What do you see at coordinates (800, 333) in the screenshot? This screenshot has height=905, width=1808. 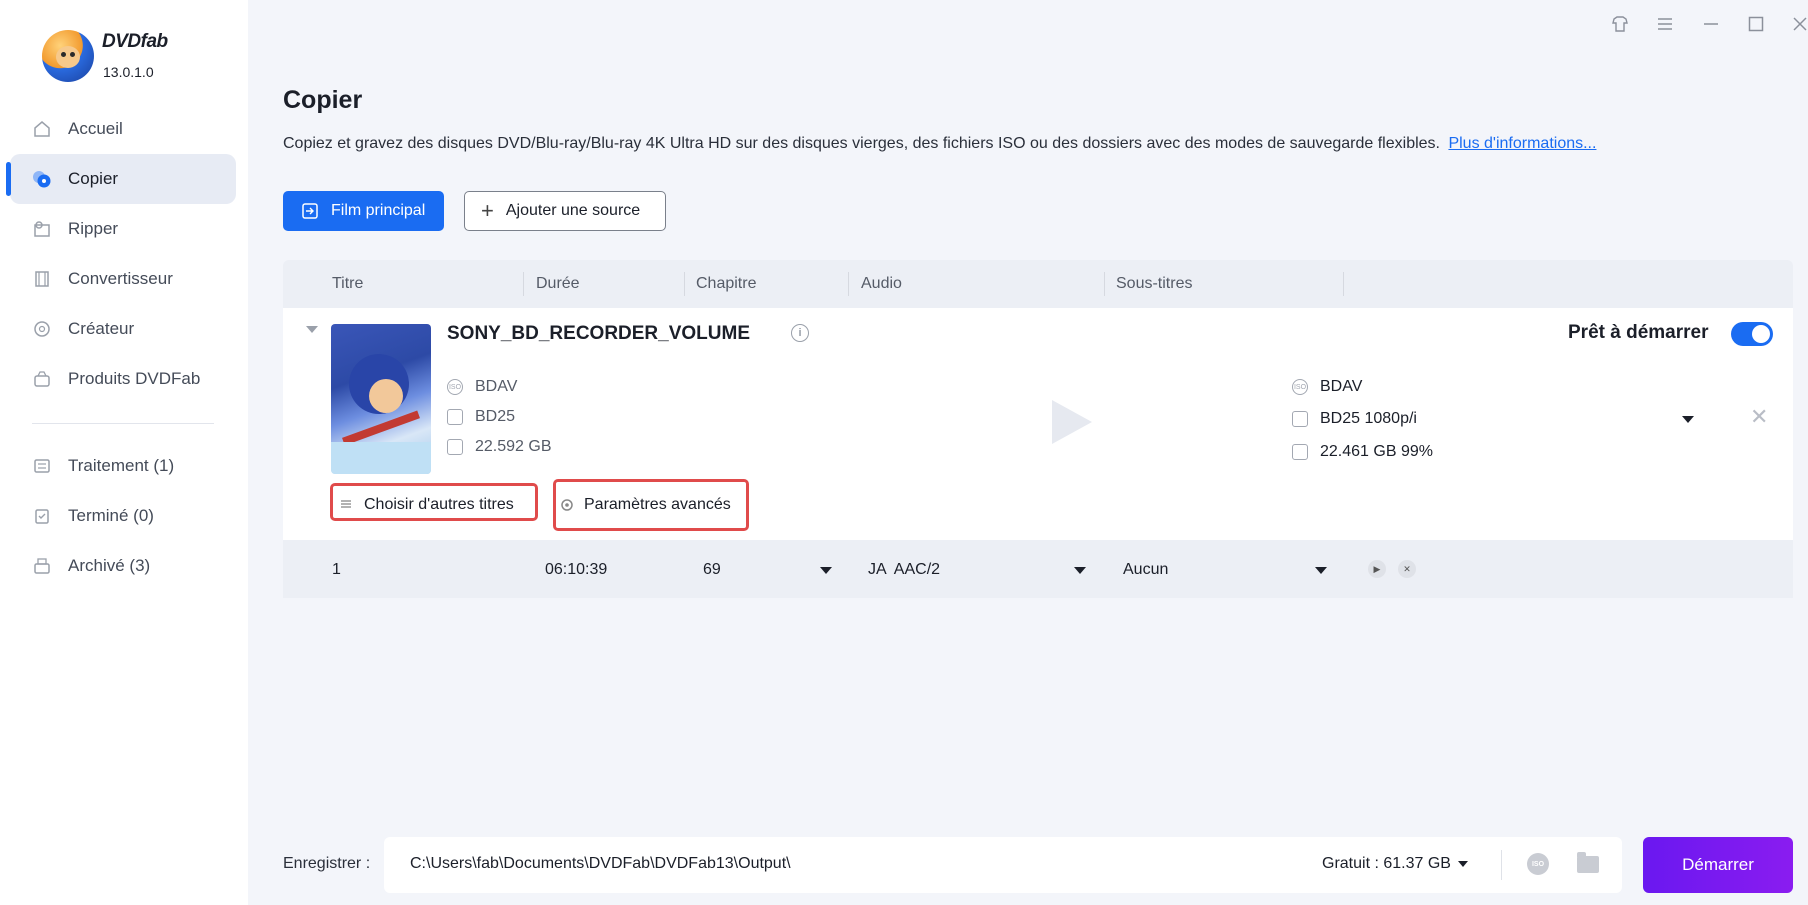 I see `info-icon: i` at bounding box center [800, 333].